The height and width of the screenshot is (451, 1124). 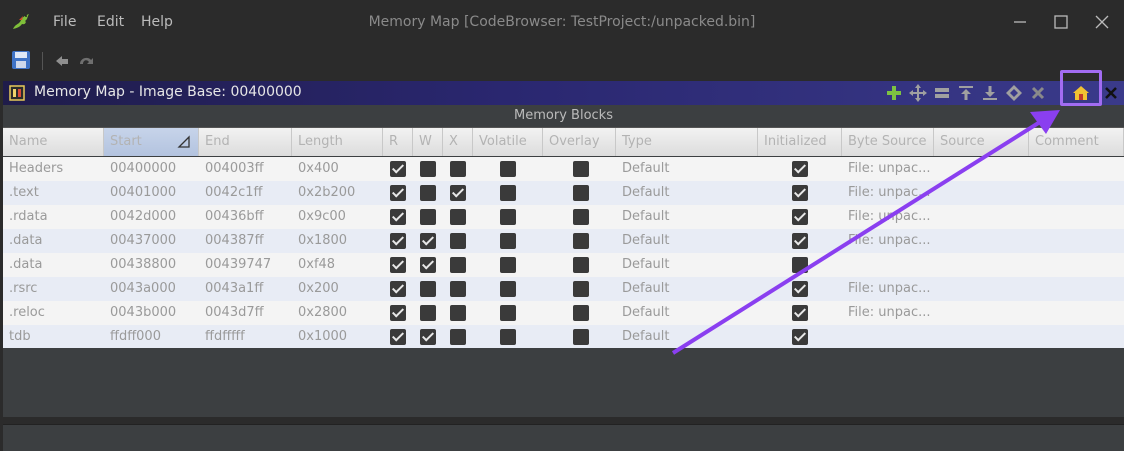 I want to click on column-header-length: Length, so click(x=337, y=142).